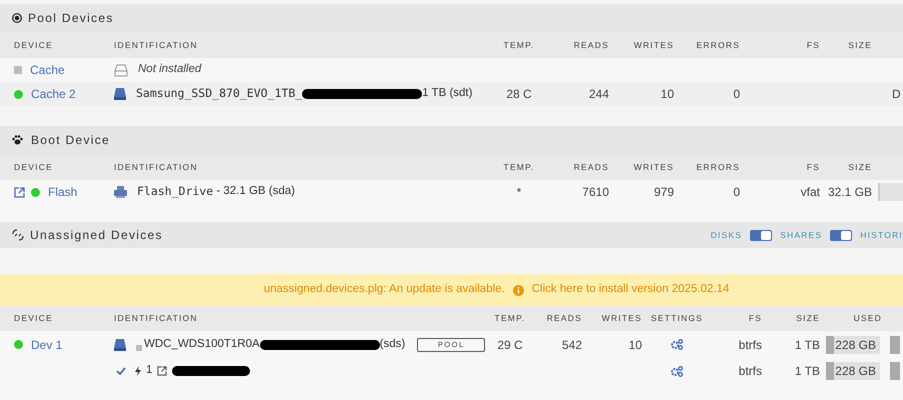 The image size is (903, 400). I want to click on device-detail: 1 TB (sdt), so click(447, 94).